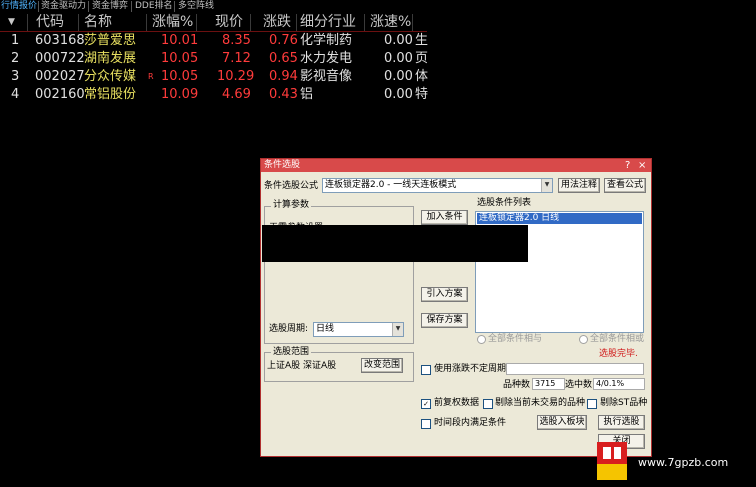 The width and height of the screenshot is (756, 487). Describe the element at coordinates (540, 403) in the screenshot. I see `exclude-suspended-label: 剔除当前未交易的品种` at that location.